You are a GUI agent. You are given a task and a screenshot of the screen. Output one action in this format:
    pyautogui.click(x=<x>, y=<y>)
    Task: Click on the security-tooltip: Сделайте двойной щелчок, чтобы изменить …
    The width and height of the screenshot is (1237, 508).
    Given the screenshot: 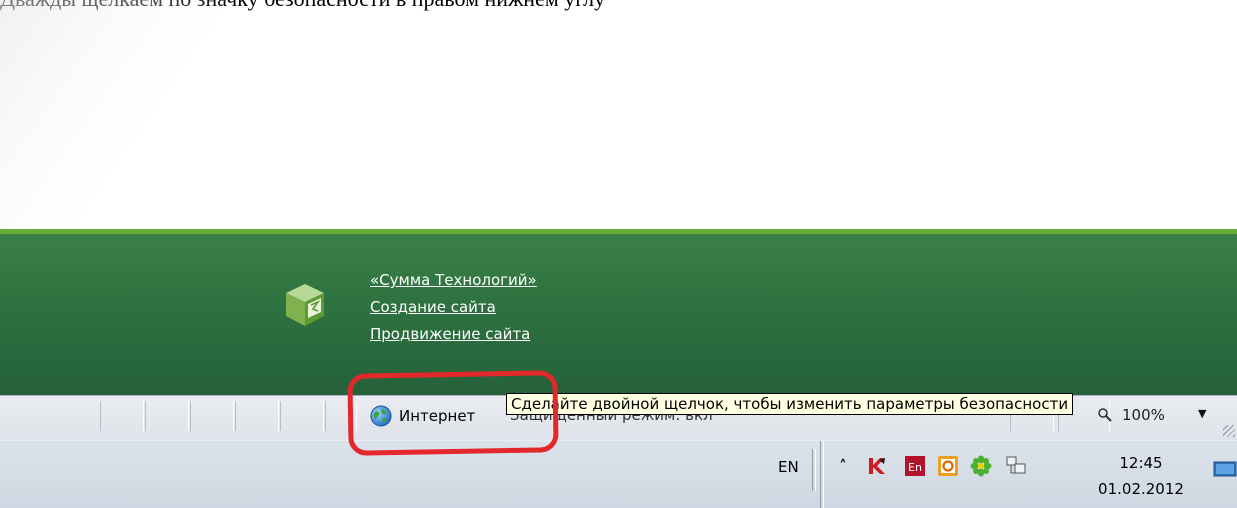 What is the action you would take?
    pyautogui.click(x=790, y=404)
    